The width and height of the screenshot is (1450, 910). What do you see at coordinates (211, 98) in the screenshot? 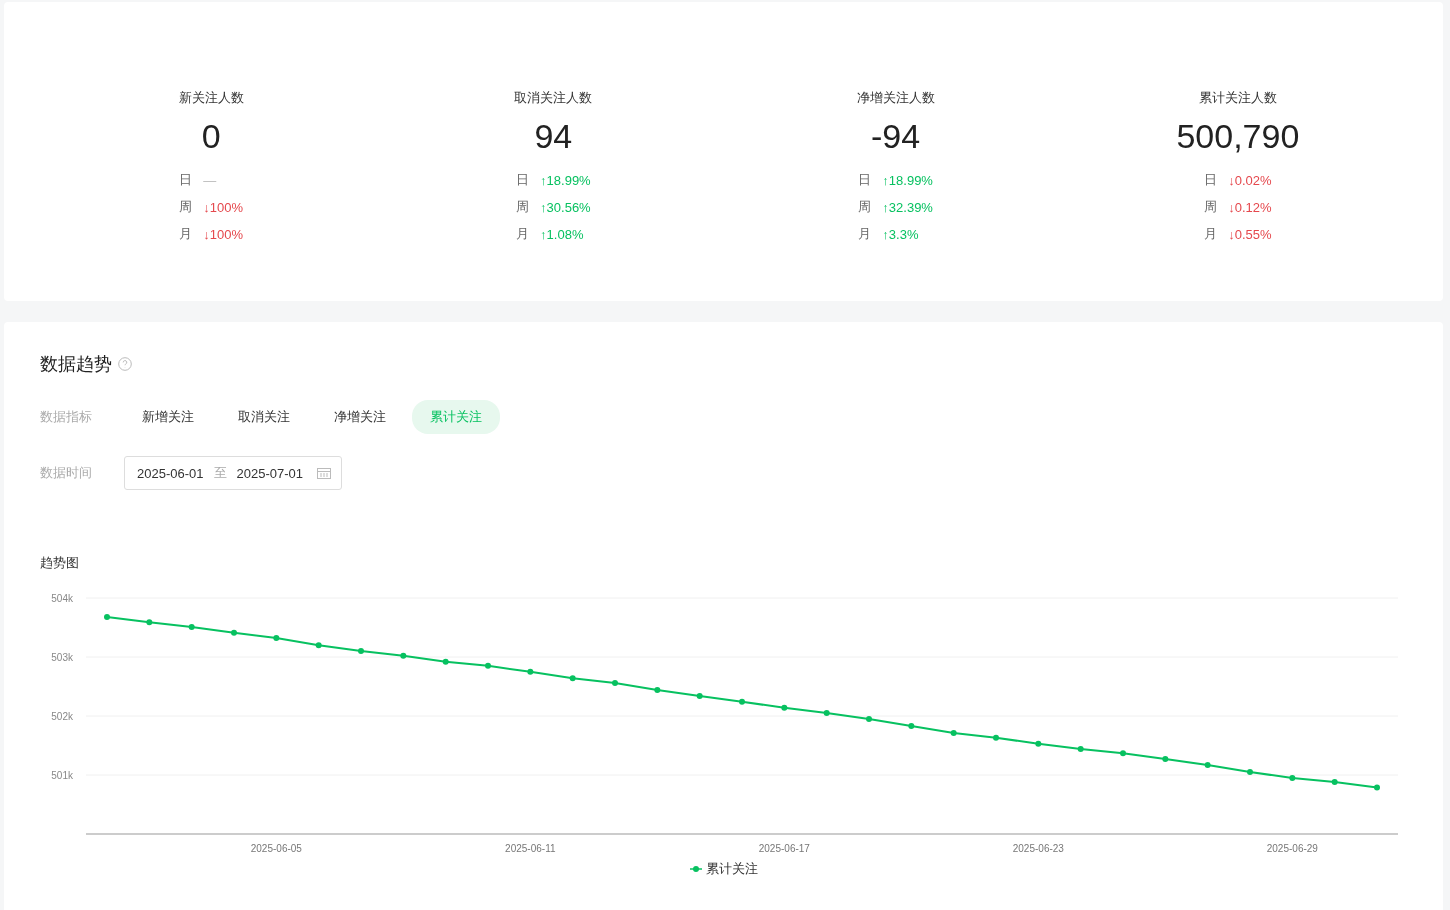
I see `stat-label: 新关注人数` at bounding box center [211, 98].